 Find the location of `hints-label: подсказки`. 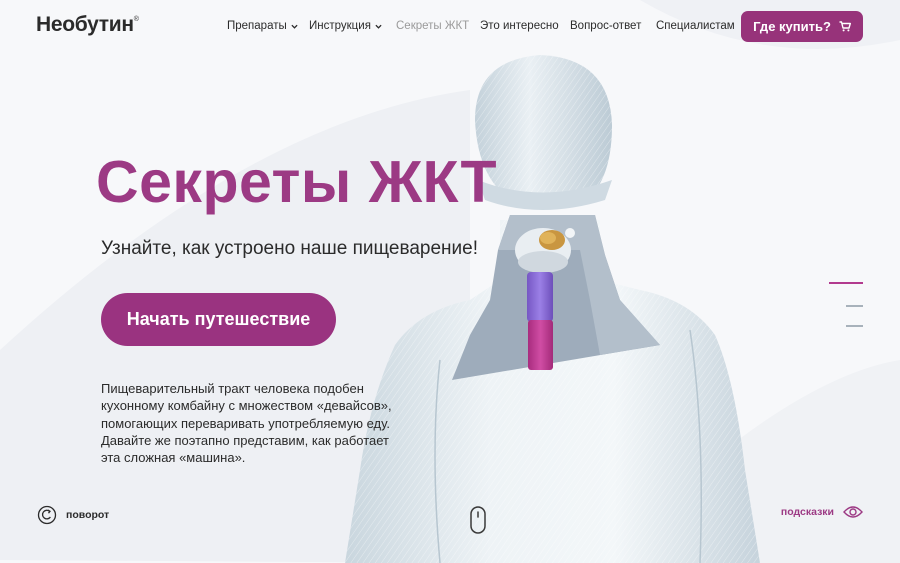

hints-label: подсказки is located at coordinates (807, 512).